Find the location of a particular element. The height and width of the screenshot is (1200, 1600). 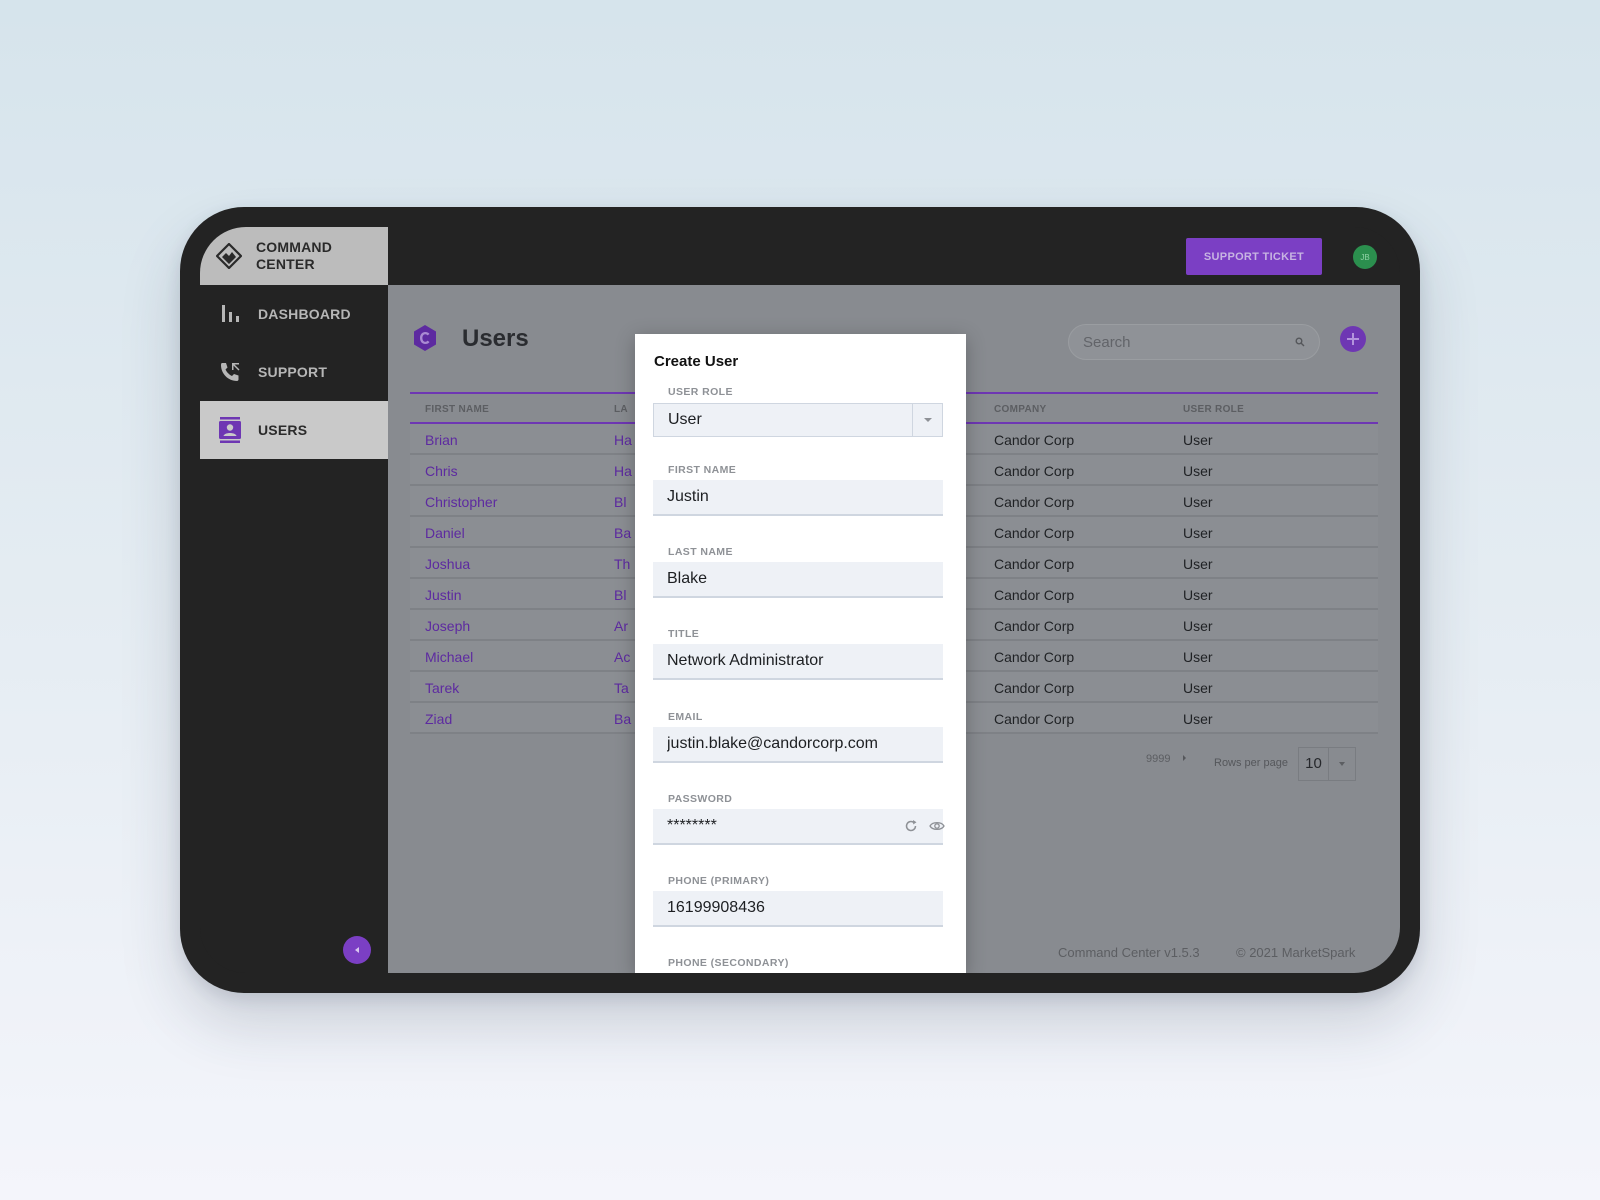

chevron-right-icon is located at coordinates (1185, 758).